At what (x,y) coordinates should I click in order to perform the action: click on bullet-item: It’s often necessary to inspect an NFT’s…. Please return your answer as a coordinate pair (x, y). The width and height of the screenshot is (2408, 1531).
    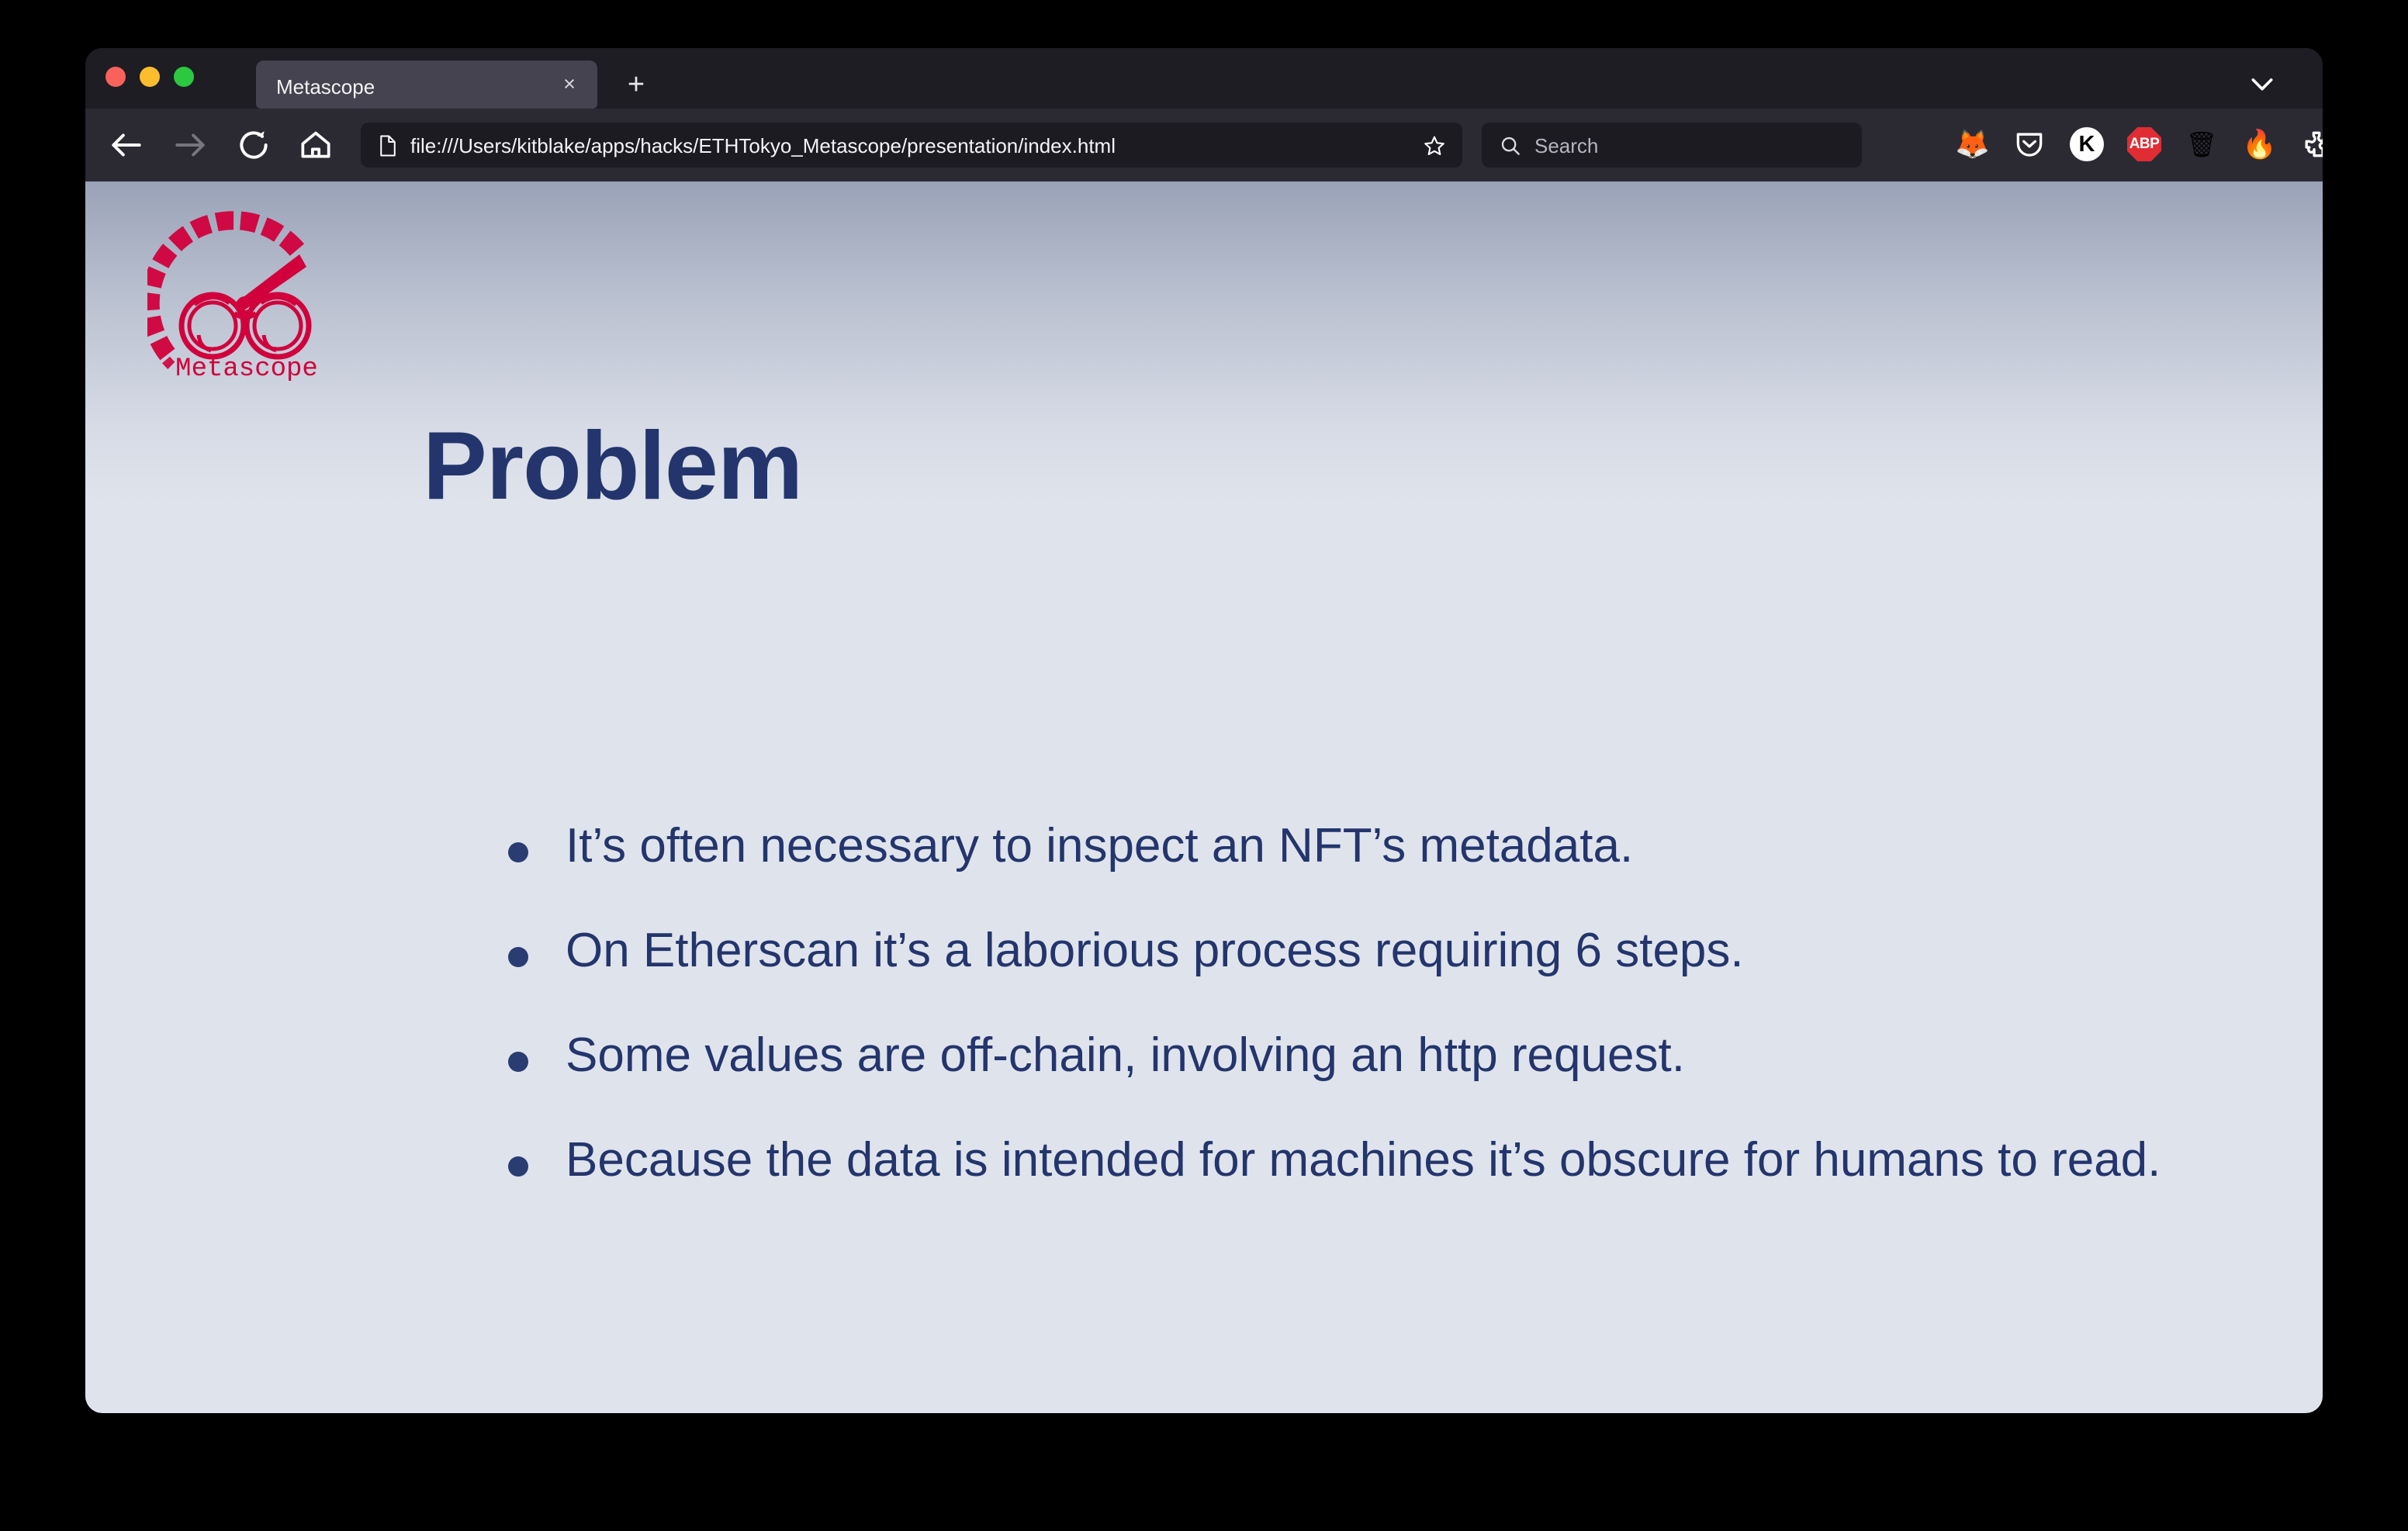
    Looking at the image, I should click on (1415, 845).